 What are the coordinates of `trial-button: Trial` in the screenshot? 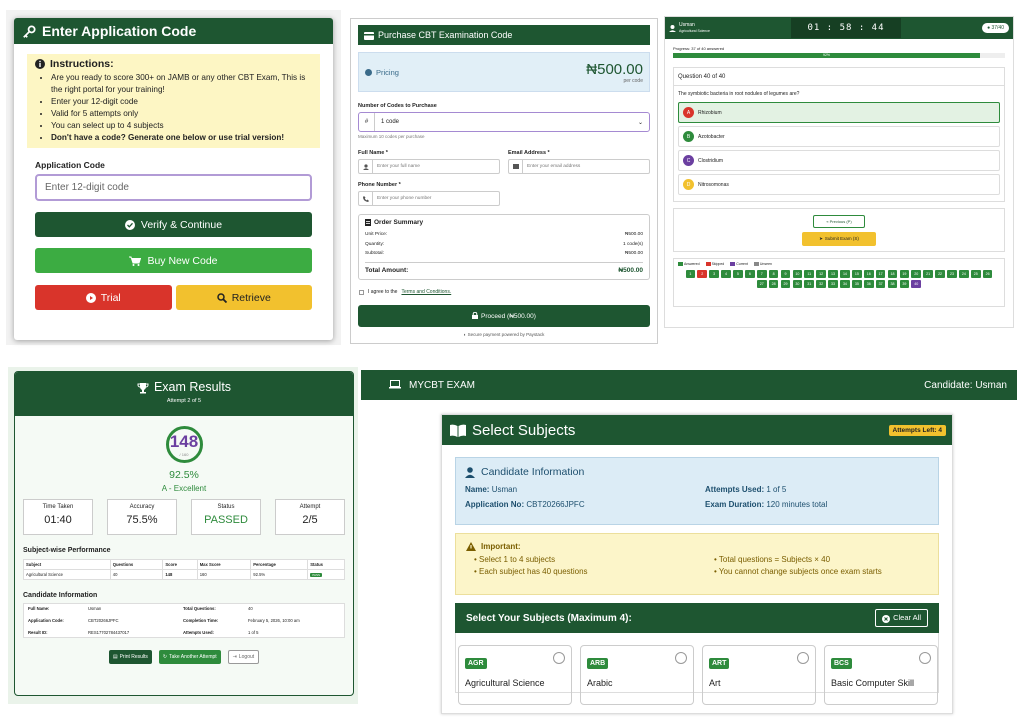 It's located at (103, 297).